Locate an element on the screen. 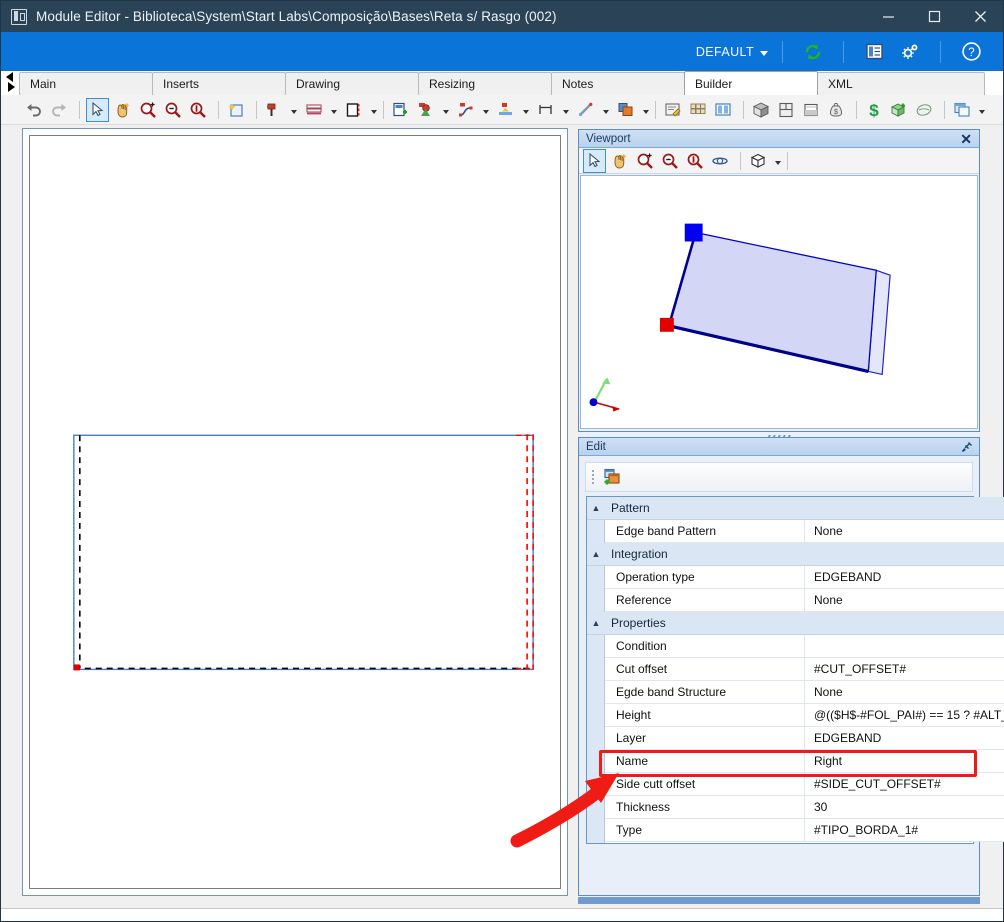 Image resolution: width=1004 pixels, height=922 pixels. profile-dropdown: DEFAULT is located at coordinates (732, 52).